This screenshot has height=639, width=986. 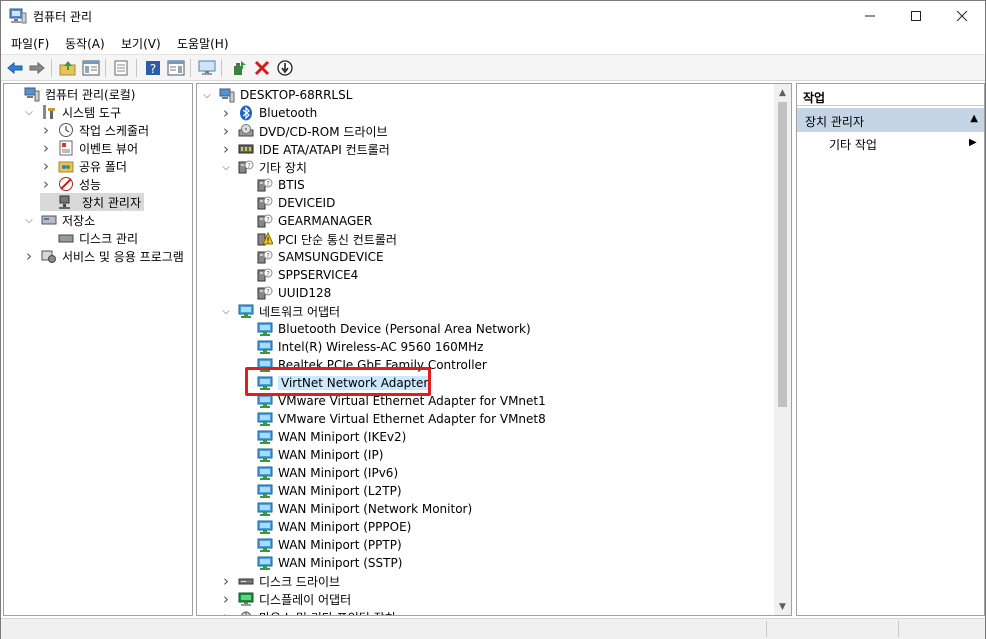 I want to click on action-more-actions: 기타 작업, so click(x=853, y=144).